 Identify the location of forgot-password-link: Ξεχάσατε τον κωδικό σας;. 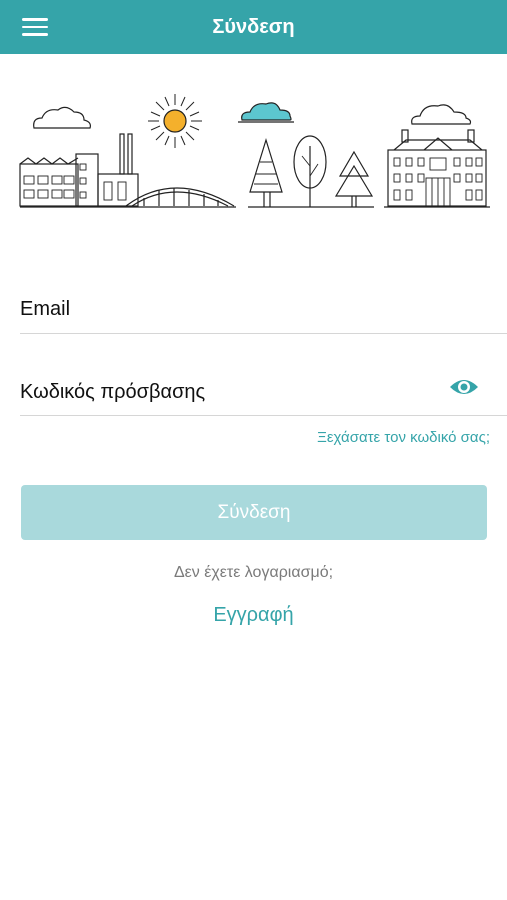
(403, 437).